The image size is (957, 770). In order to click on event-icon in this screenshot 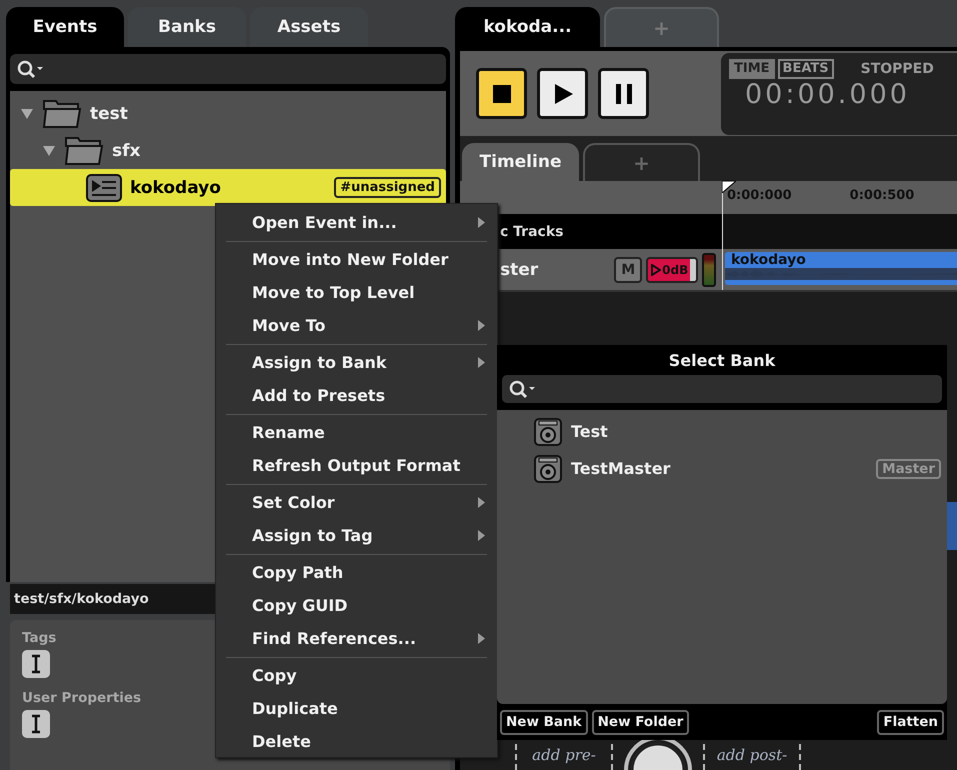, I will do `click(104, 188)`.